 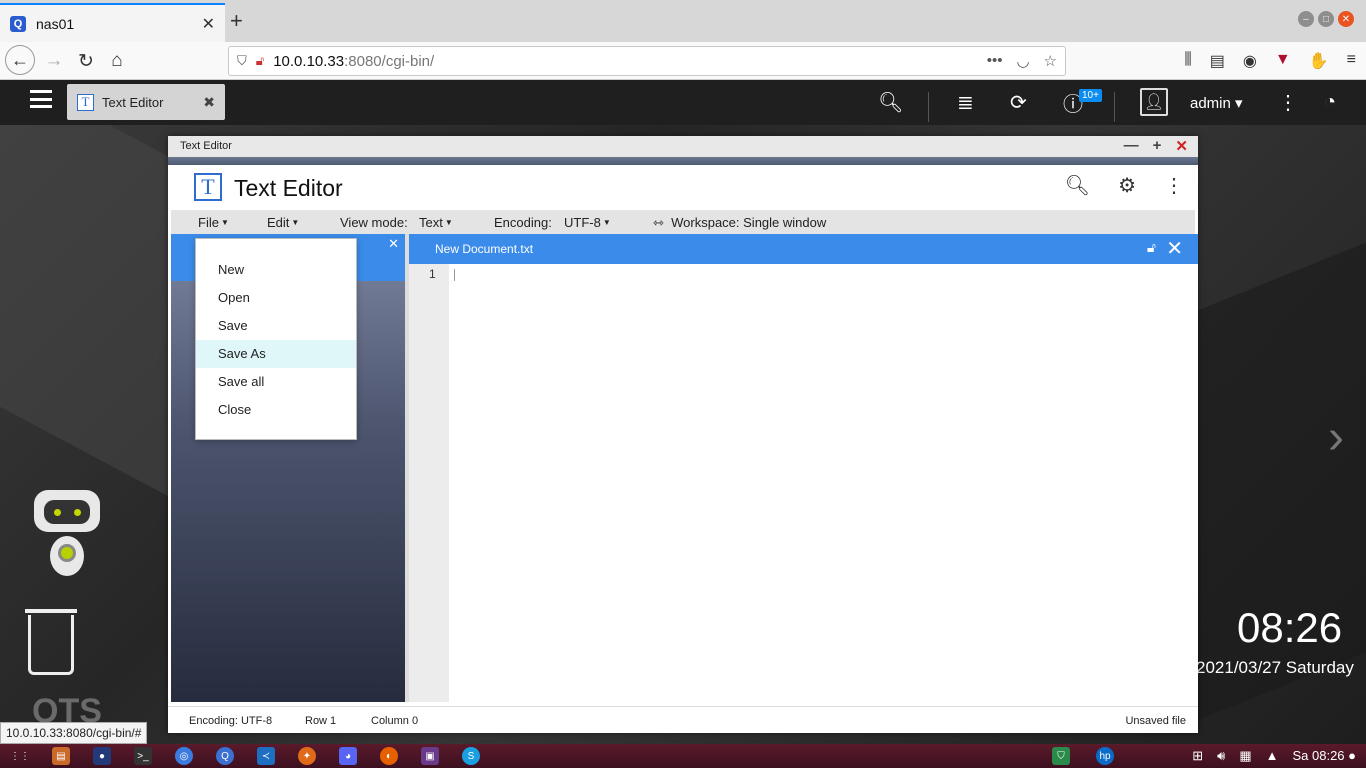 What do you see at coordinates (309, 61) in the screenshot?
I see `url-host: 10.0.10.33` at bounding box center [309, 61].